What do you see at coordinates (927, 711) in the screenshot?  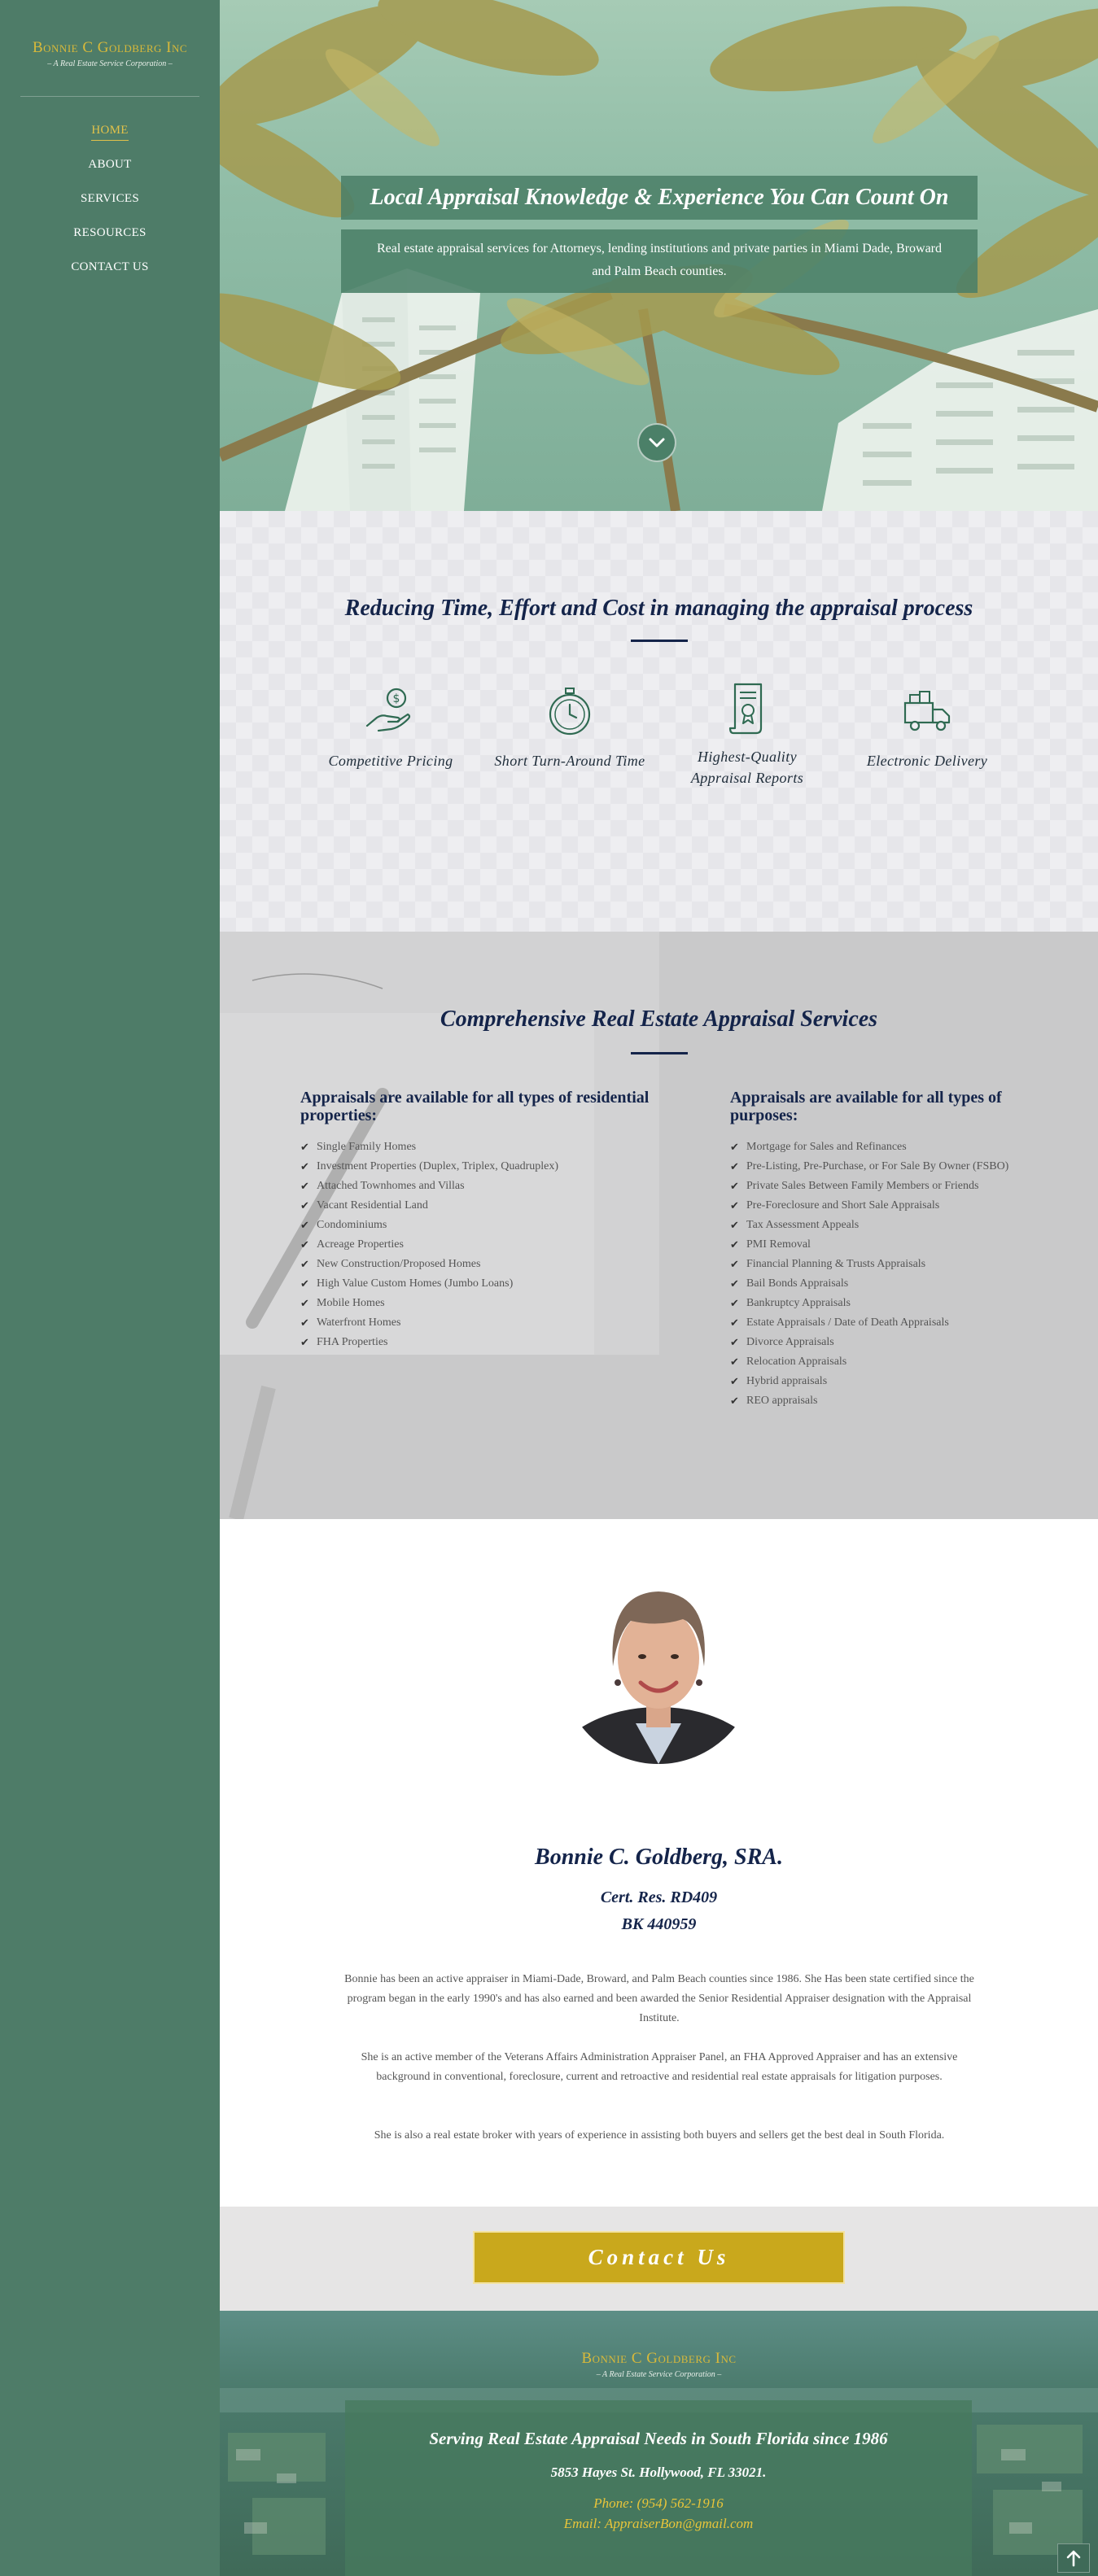 I see `delivery-truck-icon` at bounding box center [927, 711].